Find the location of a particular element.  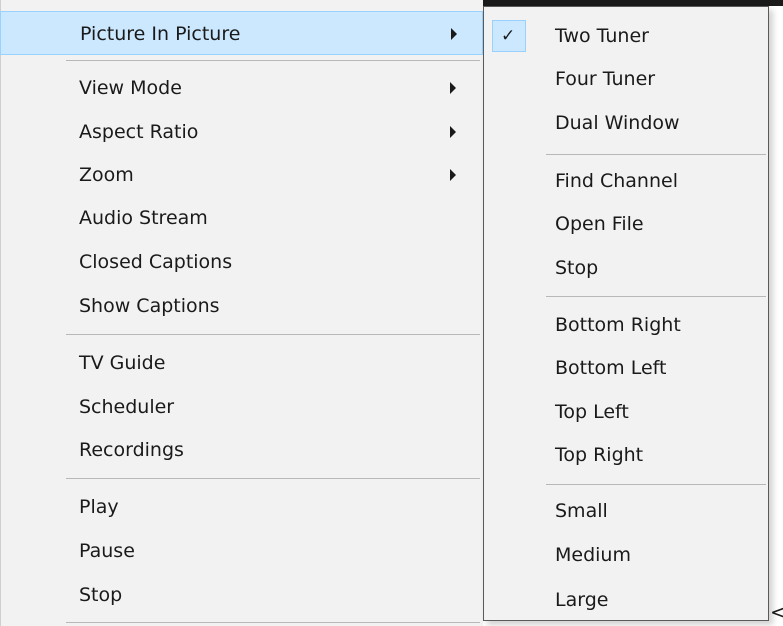

check-icon: ✓ is located at coordinates (508, 36).